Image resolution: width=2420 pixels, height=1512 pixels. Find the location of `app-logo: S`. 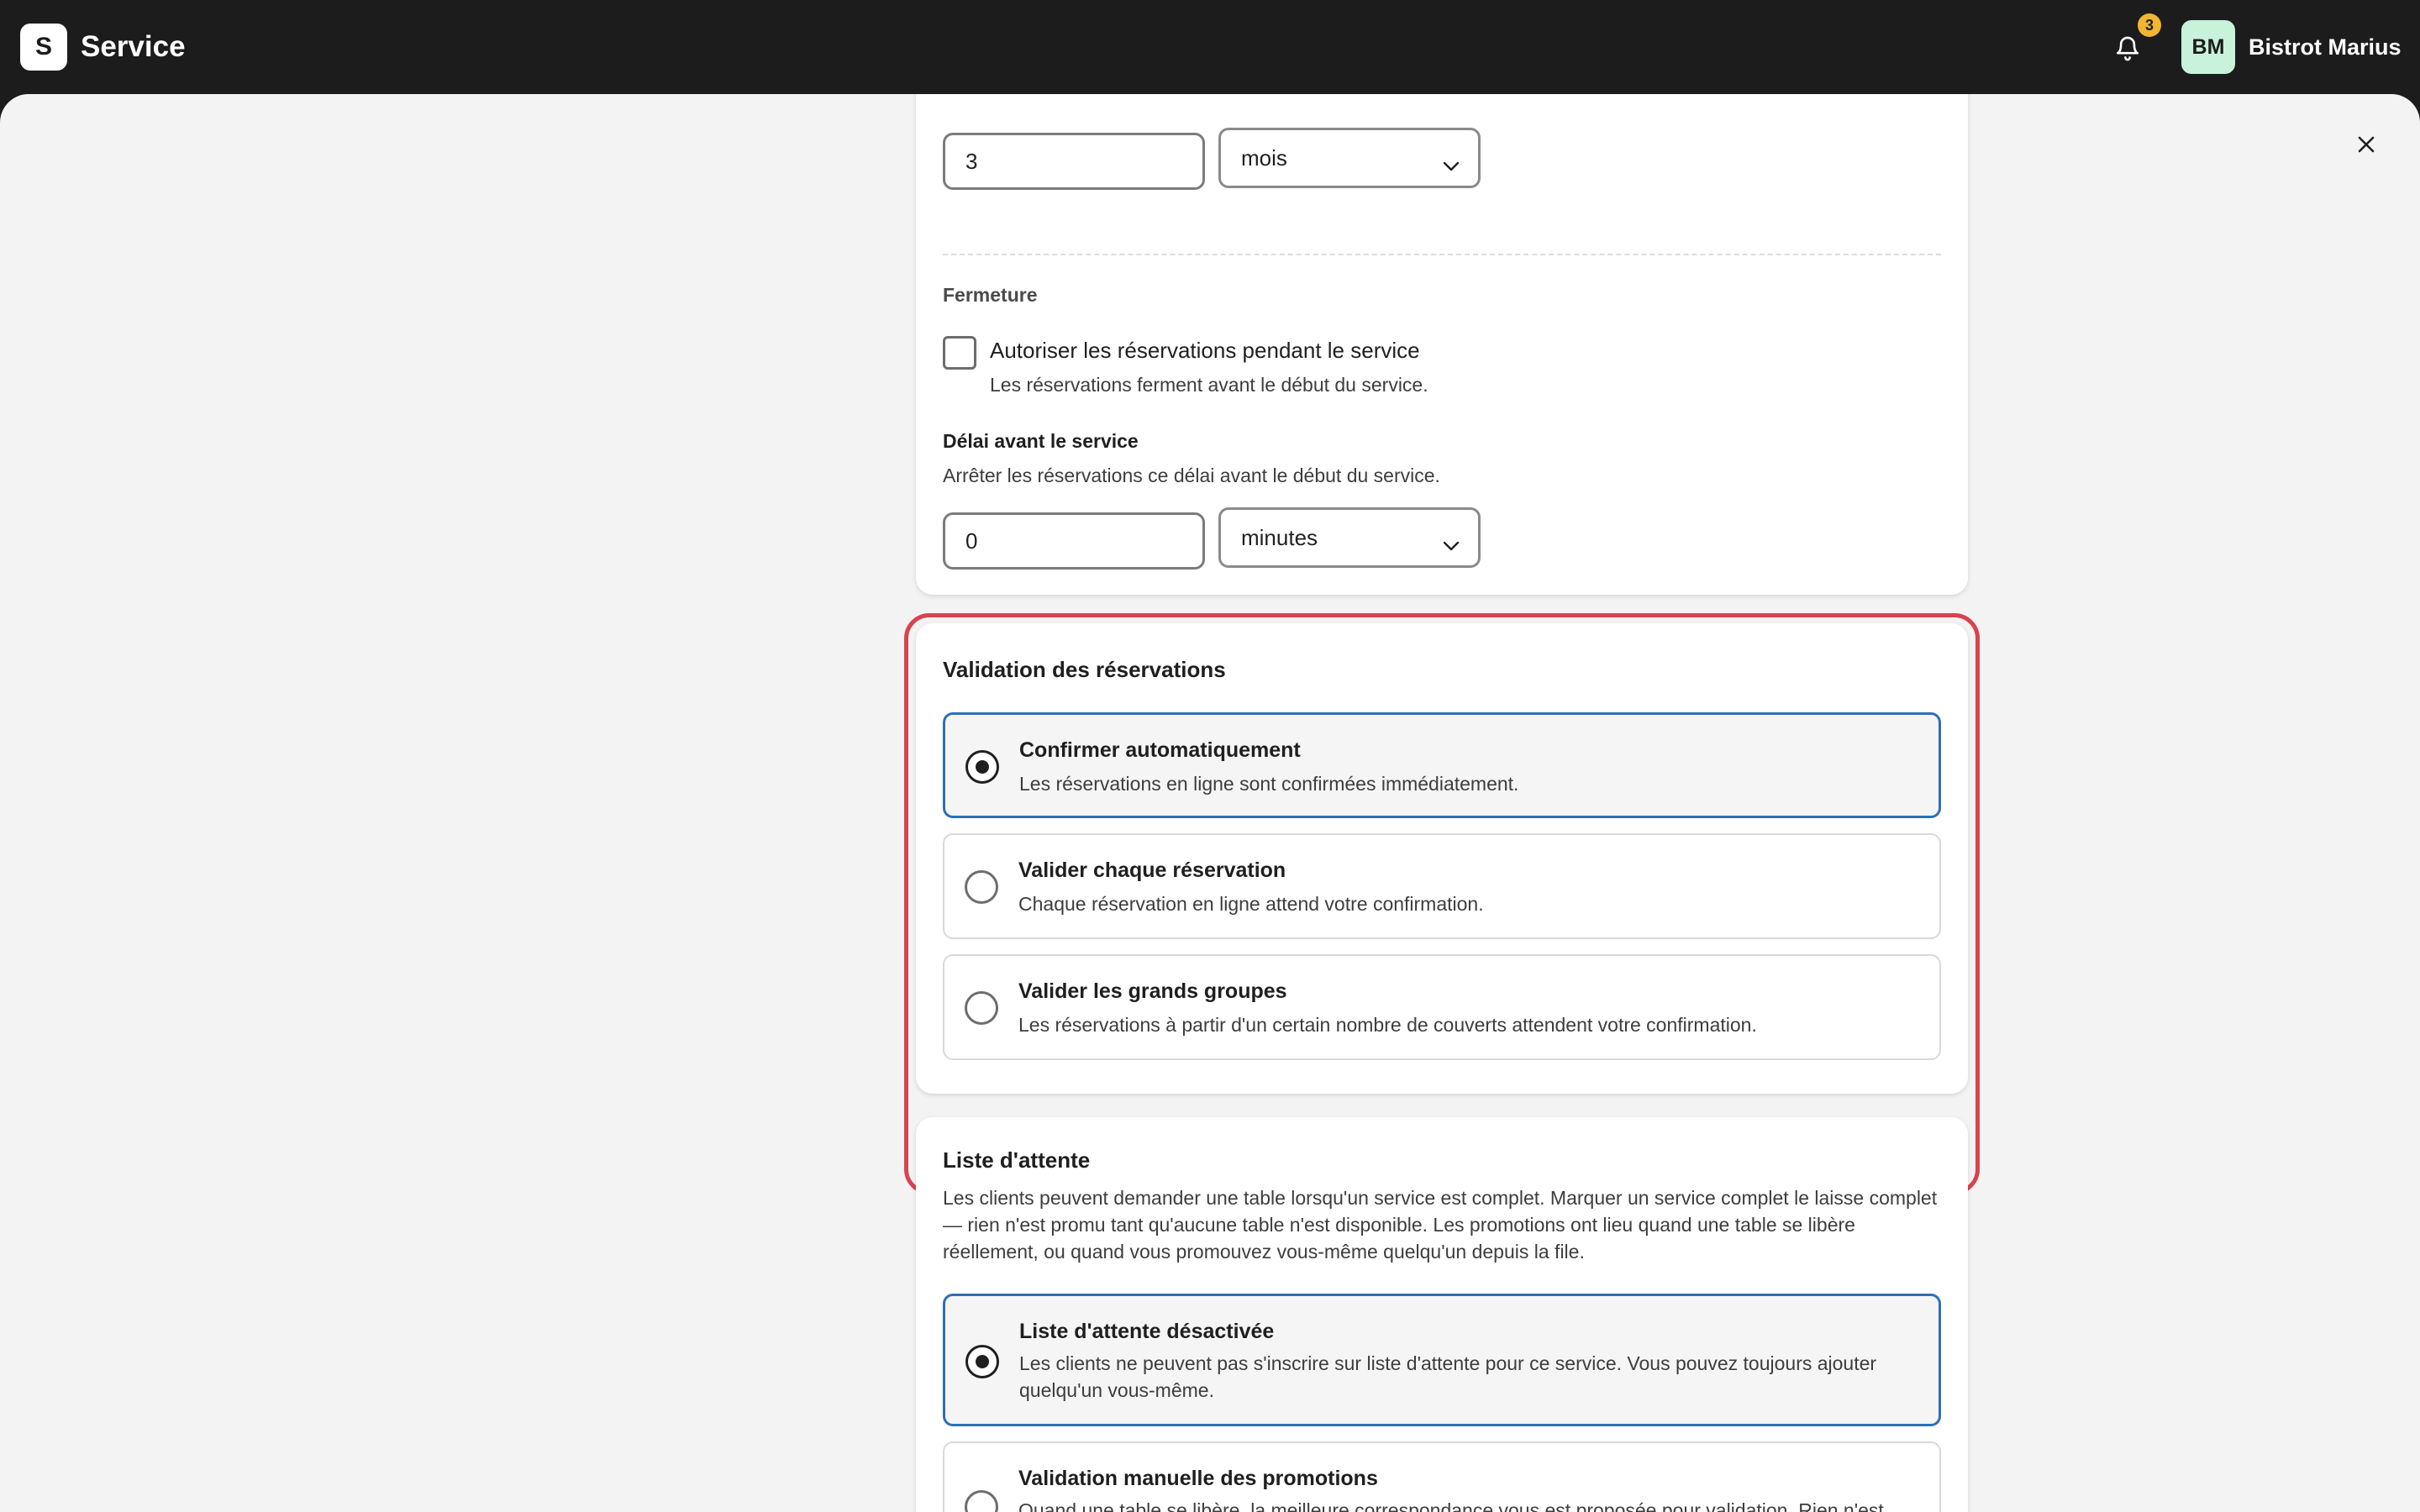

app-logo: S is located at coordinates (43, 47).